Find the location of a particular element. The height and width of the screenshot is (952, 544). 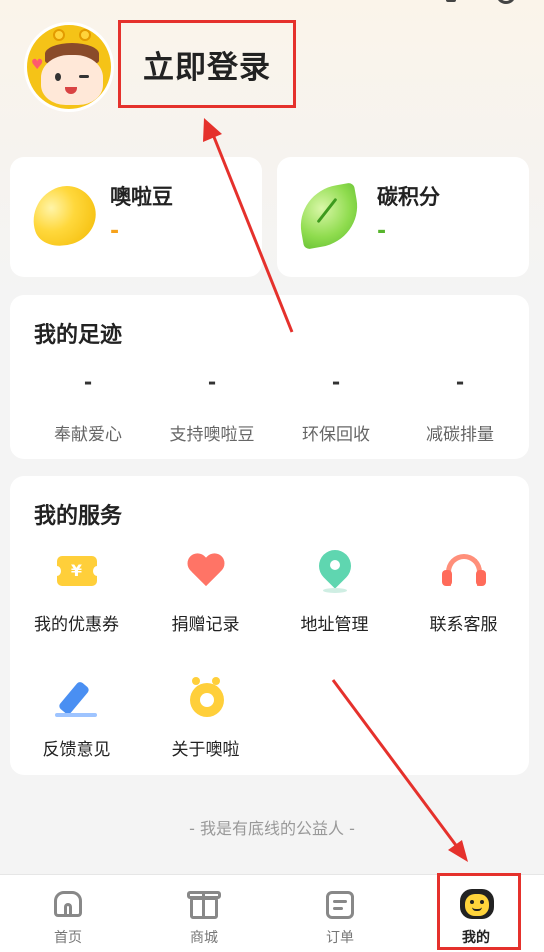

footprint-grid: - 奉献爱心 - 支持噢啦豆 - 环保回收 - 减碳排量 is located at coordinates (269, 407).